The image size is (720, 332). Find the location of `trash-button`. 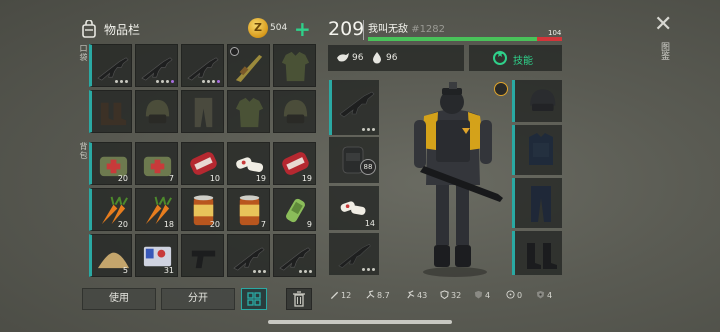

trash-button is located at coordinates (299, 299).